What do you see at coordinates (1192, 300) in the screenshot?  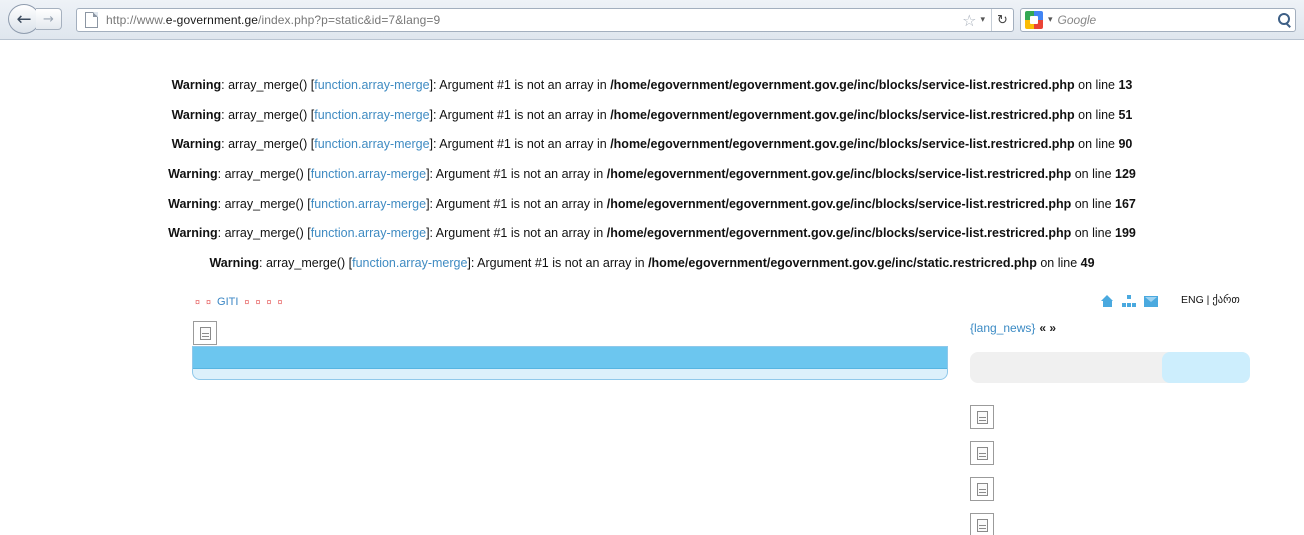 I see `lang-eng-link: ENG` at bounding box center [1192, 300].